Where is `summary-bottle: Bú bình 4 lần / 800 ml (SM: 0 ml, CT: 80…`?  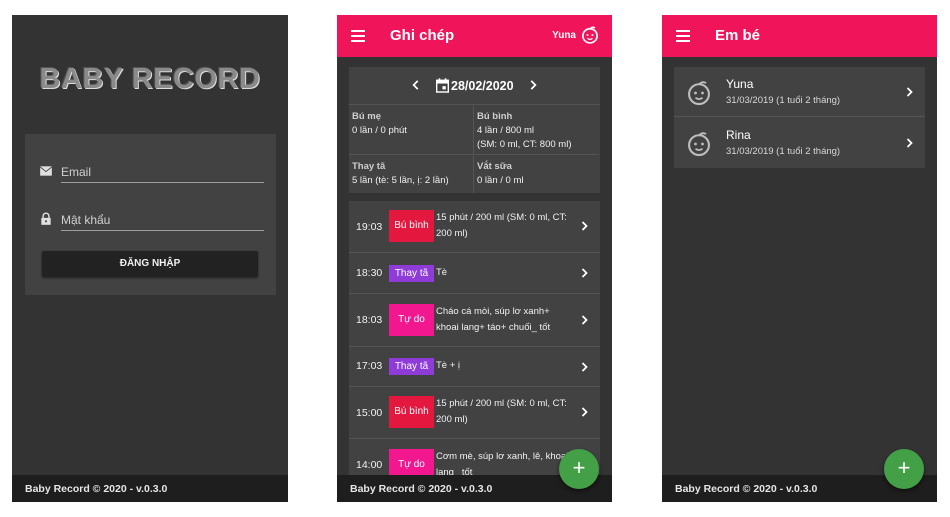 summary-bottle: Bú bình 4 lần / 800 ml (SM: 0 ml, CT: 80… is located at coordinates (536, 130).